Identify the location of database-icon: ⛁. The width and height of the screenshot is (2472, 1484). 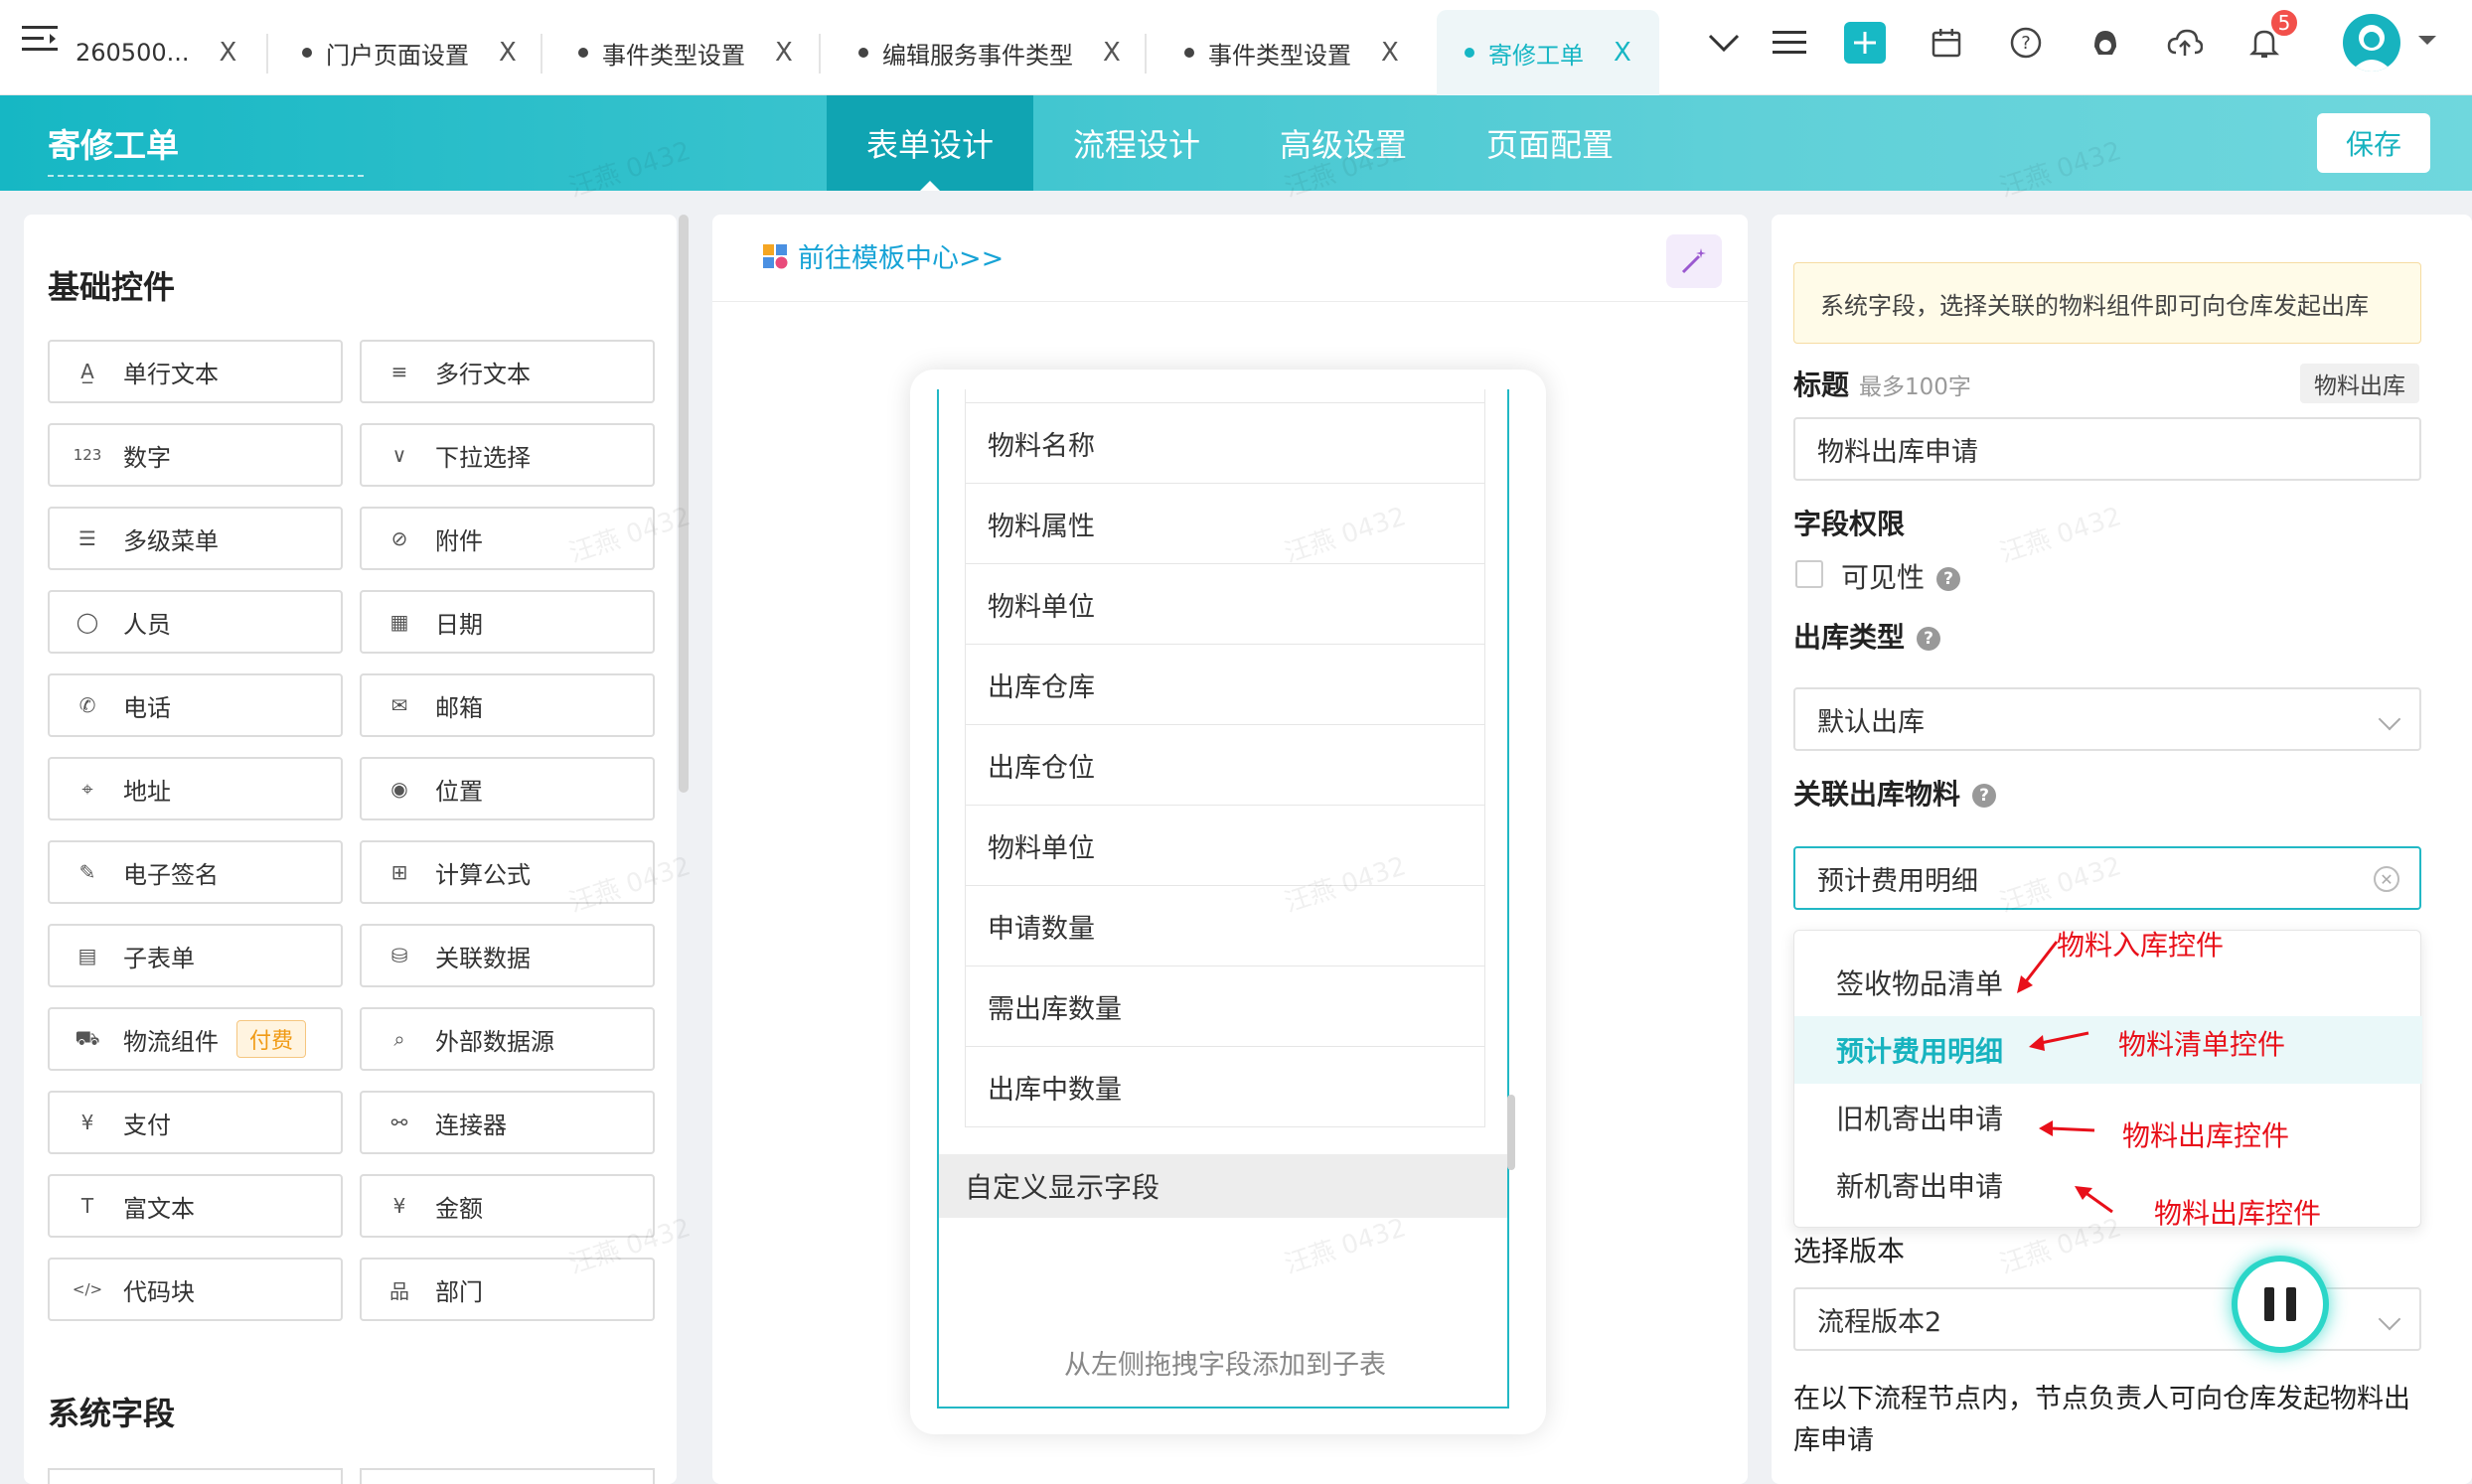
(399, 955).